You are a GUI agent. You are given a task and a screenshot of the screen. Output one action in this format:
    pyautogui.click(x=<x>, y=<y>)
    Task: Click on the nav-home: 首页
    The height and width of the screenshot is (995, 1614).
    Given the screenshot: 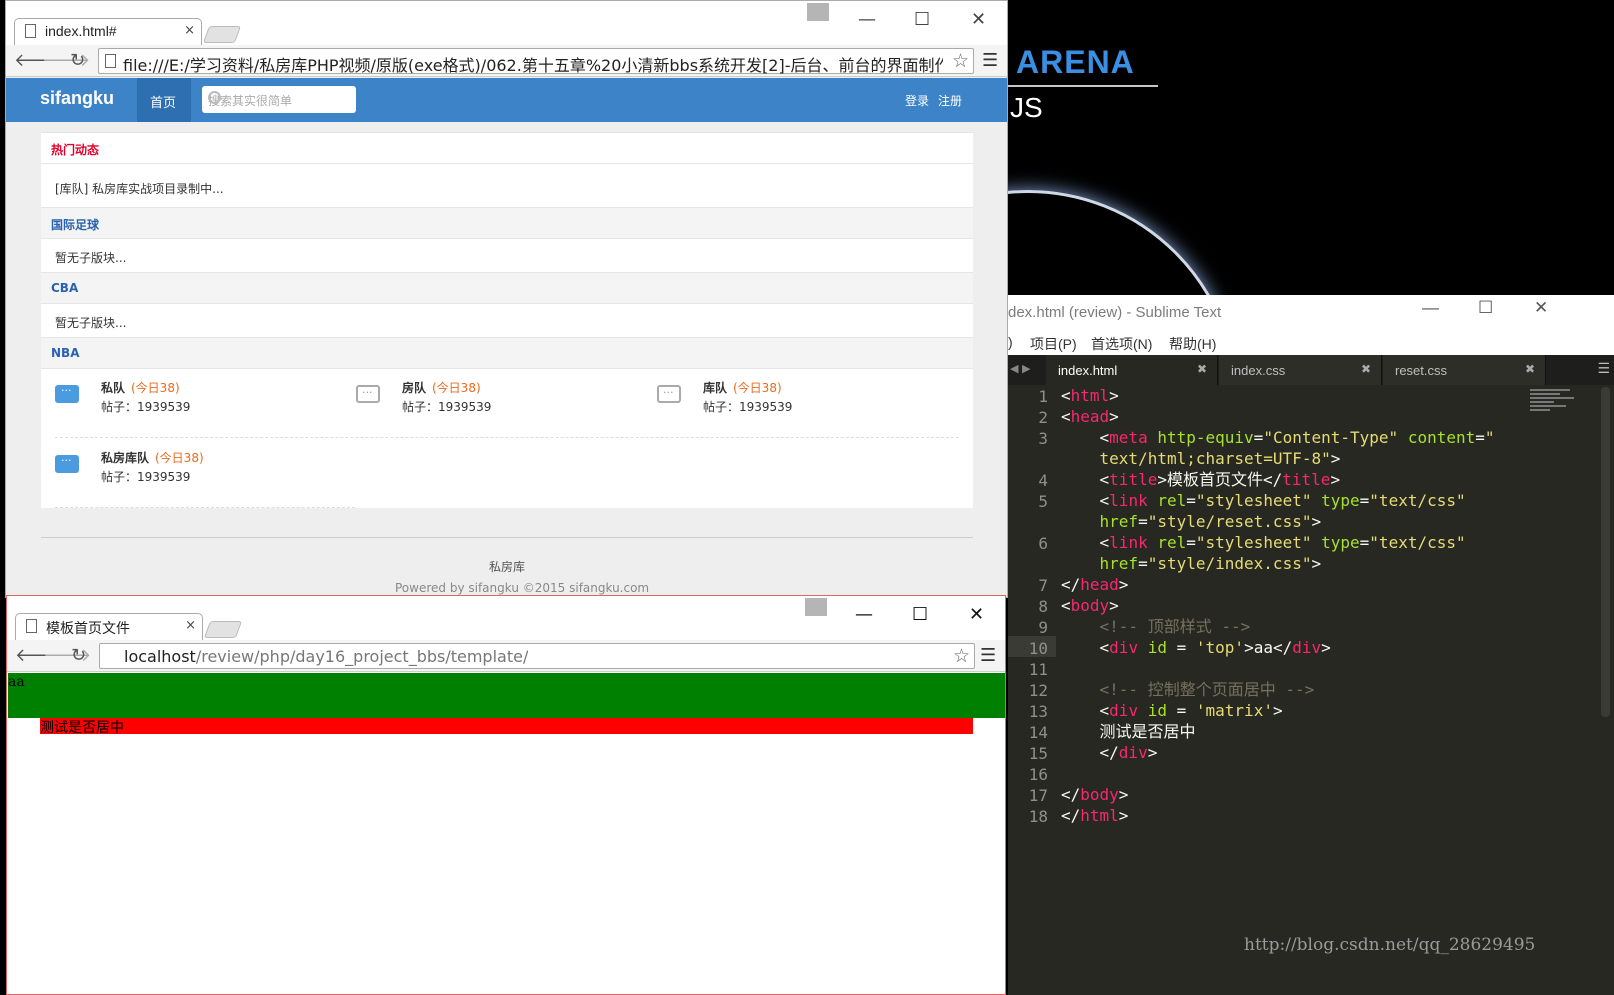 What is the action you would take?
    pyautogui.click(x=164, y=100)
    